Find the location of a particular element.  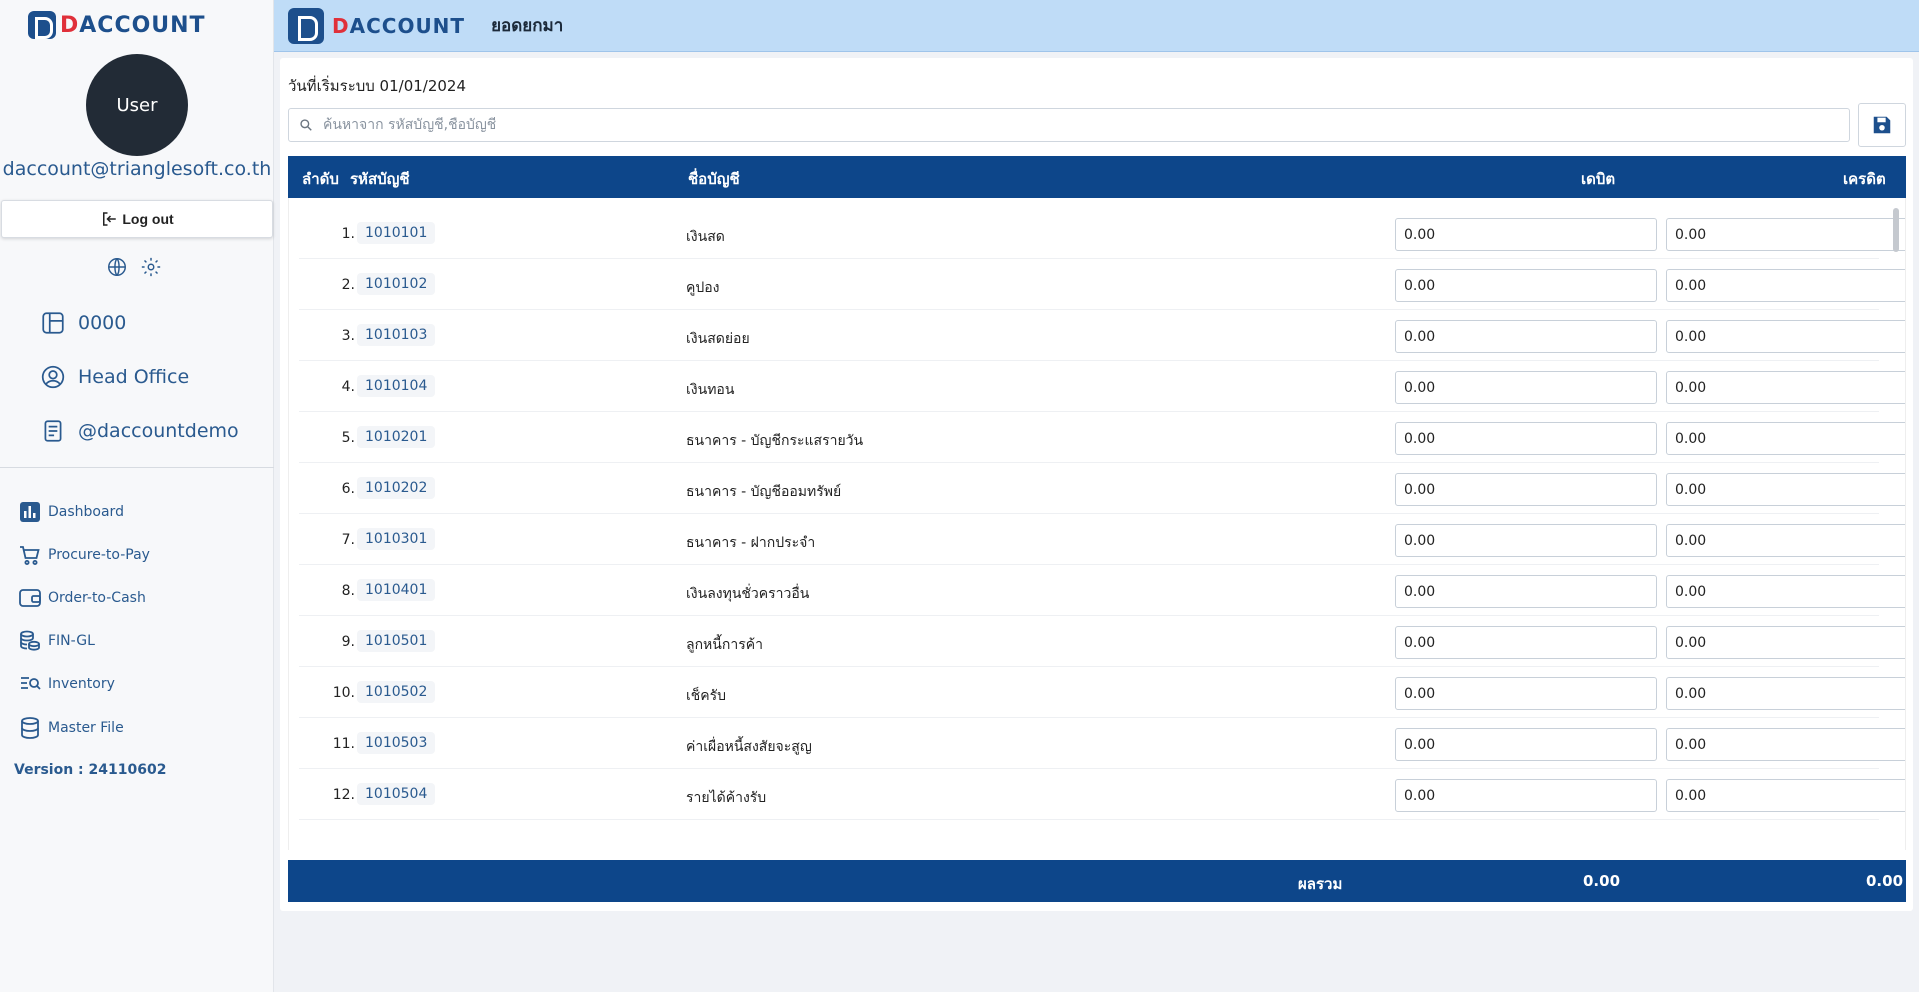

table-row: 9. 1010501 ลูกหนี้การค้า is located at coordinates (1102, 641).